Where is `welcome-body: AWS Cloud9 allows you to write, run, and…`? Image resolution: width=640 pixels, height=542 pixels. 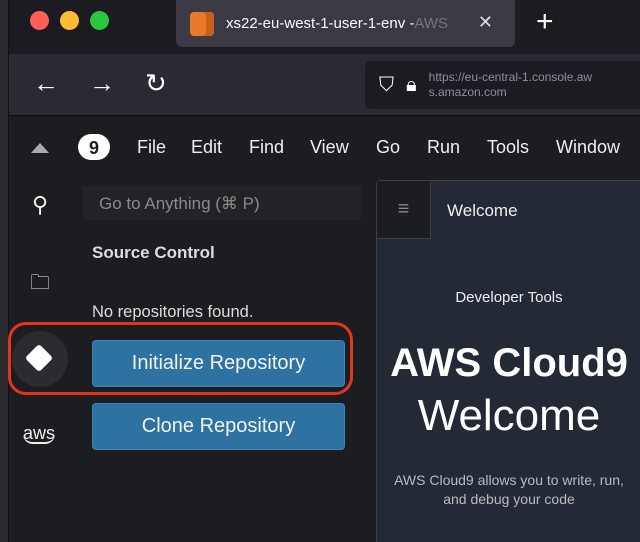 welcome-body: AWS Cloud9 allows you to write, run, and… is located at coordinates (509, 489).